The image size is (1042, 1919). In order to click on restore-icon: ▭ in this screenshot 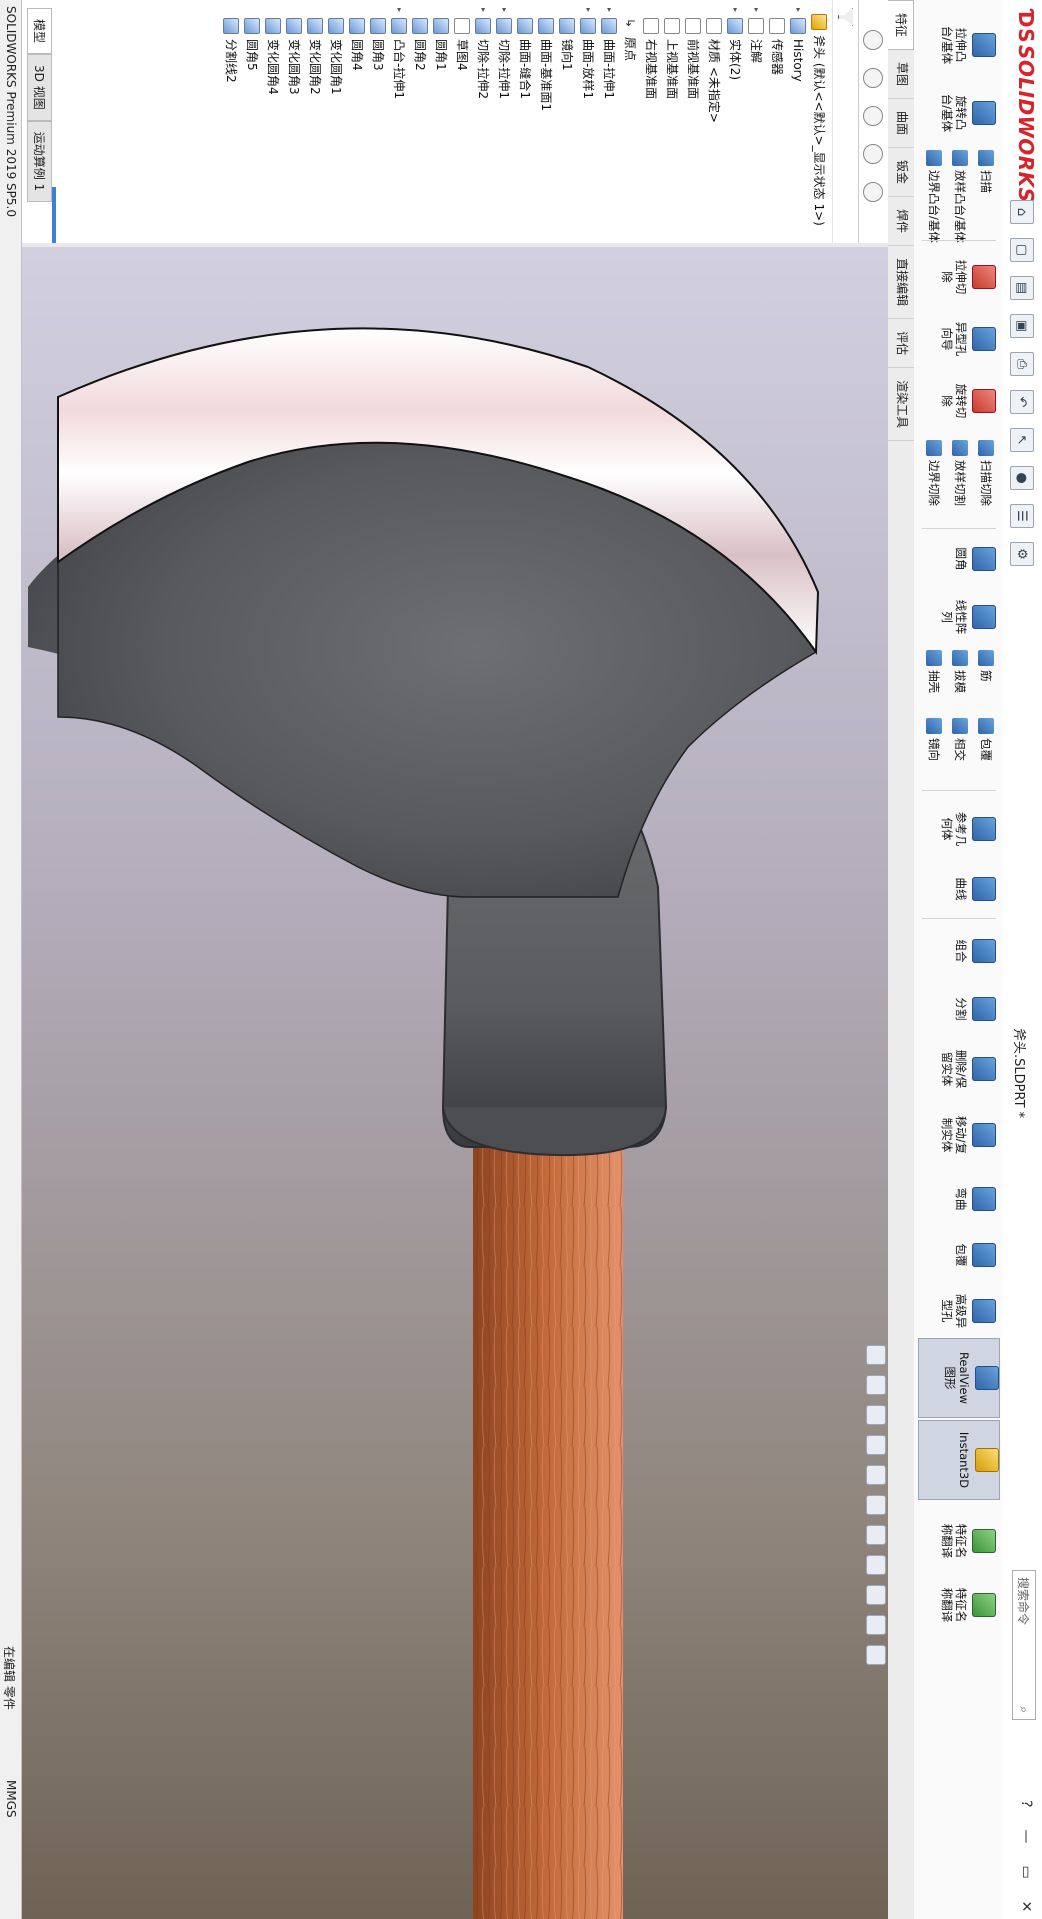, I will do `click(1026, 1871)`.